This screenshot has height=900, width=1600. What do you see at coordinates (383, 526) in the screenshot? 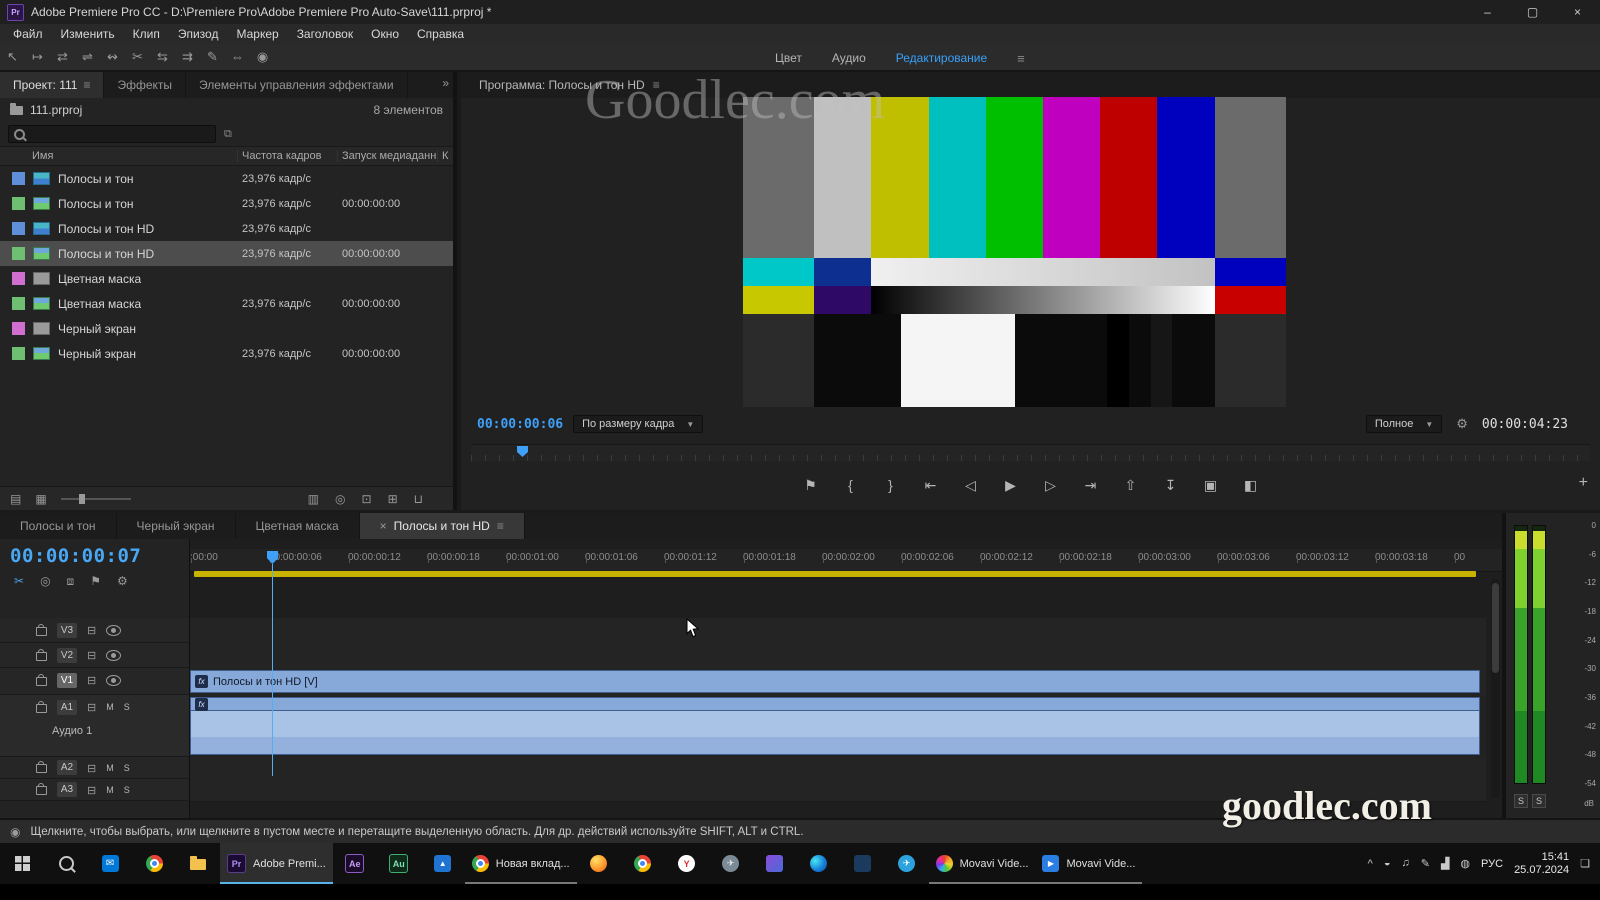
I see `close-icon: ×` at bounding box center [383, 526].